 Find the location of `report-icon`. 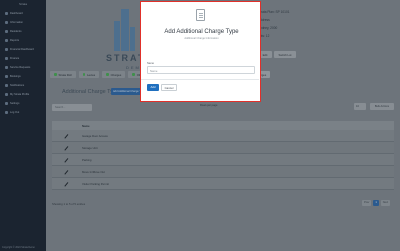

report-icon is located at coordinates (6, 40).